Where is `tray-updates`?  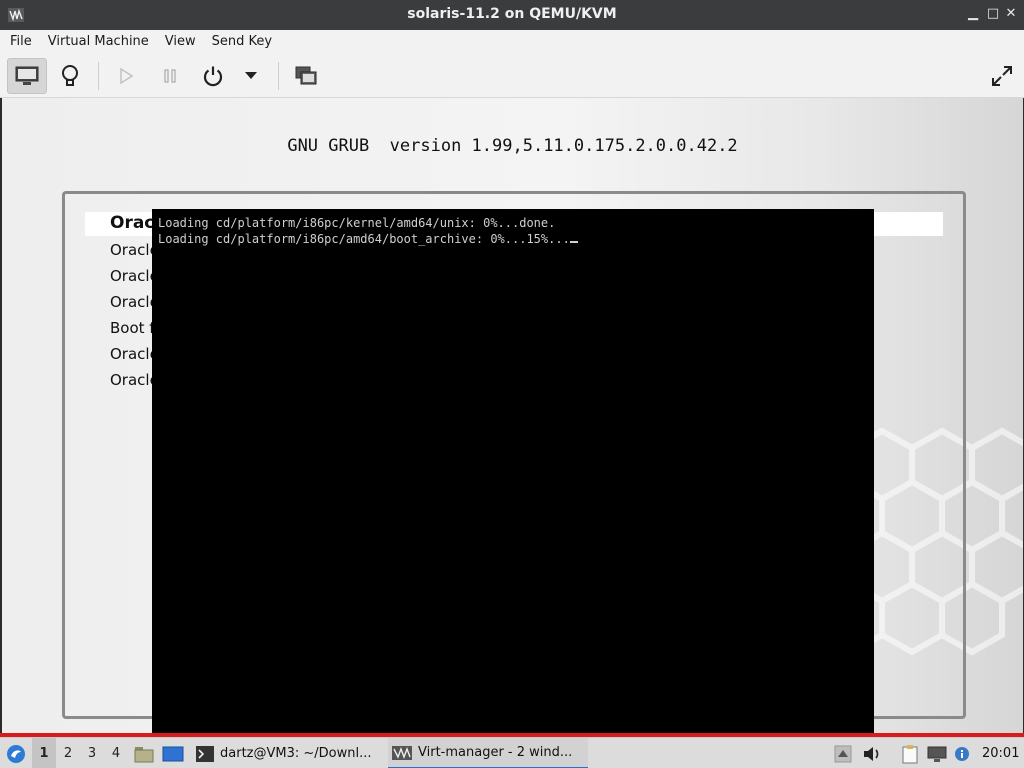 tray-updates is located at coordinates (843, 753).